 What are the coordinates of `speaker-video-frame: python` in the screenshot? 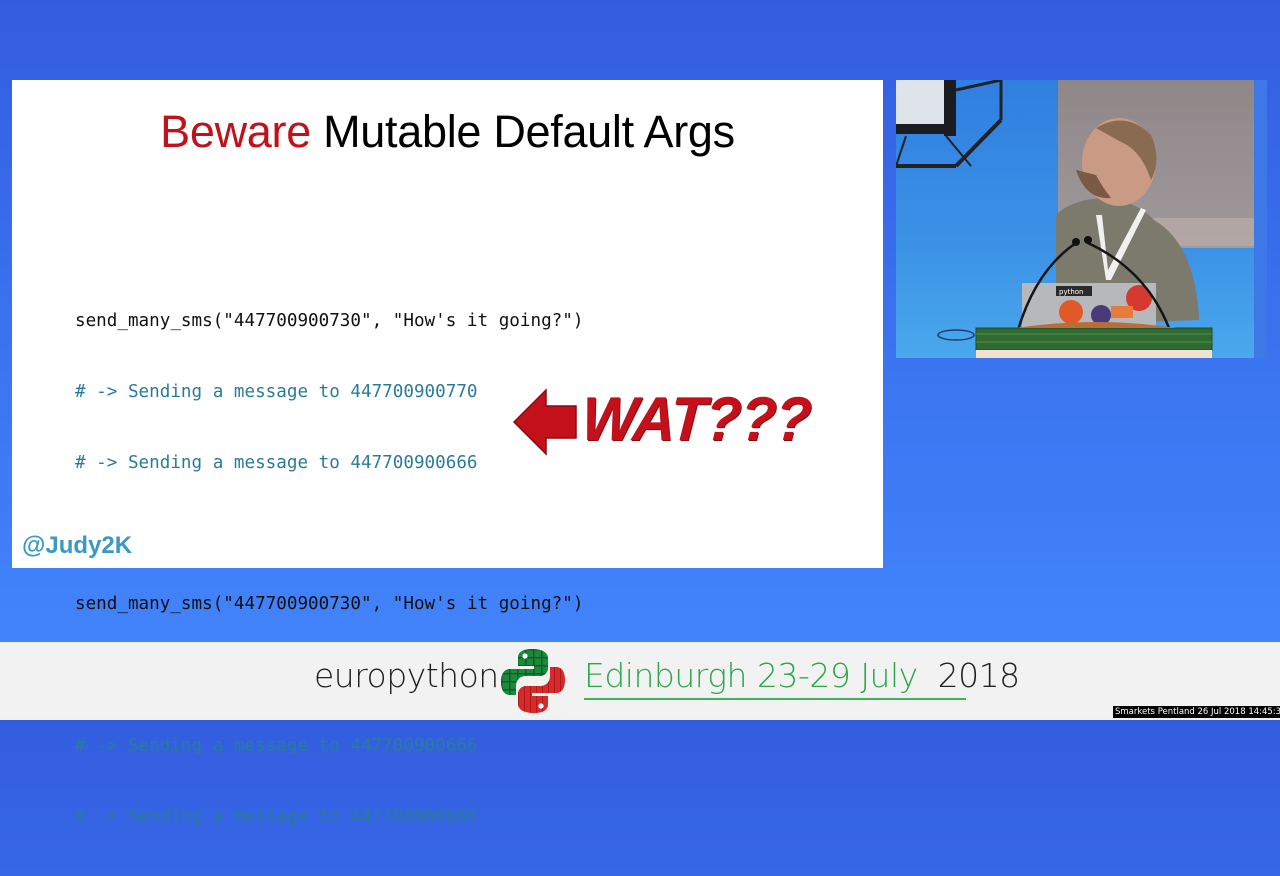 It's located at (1081, 219).